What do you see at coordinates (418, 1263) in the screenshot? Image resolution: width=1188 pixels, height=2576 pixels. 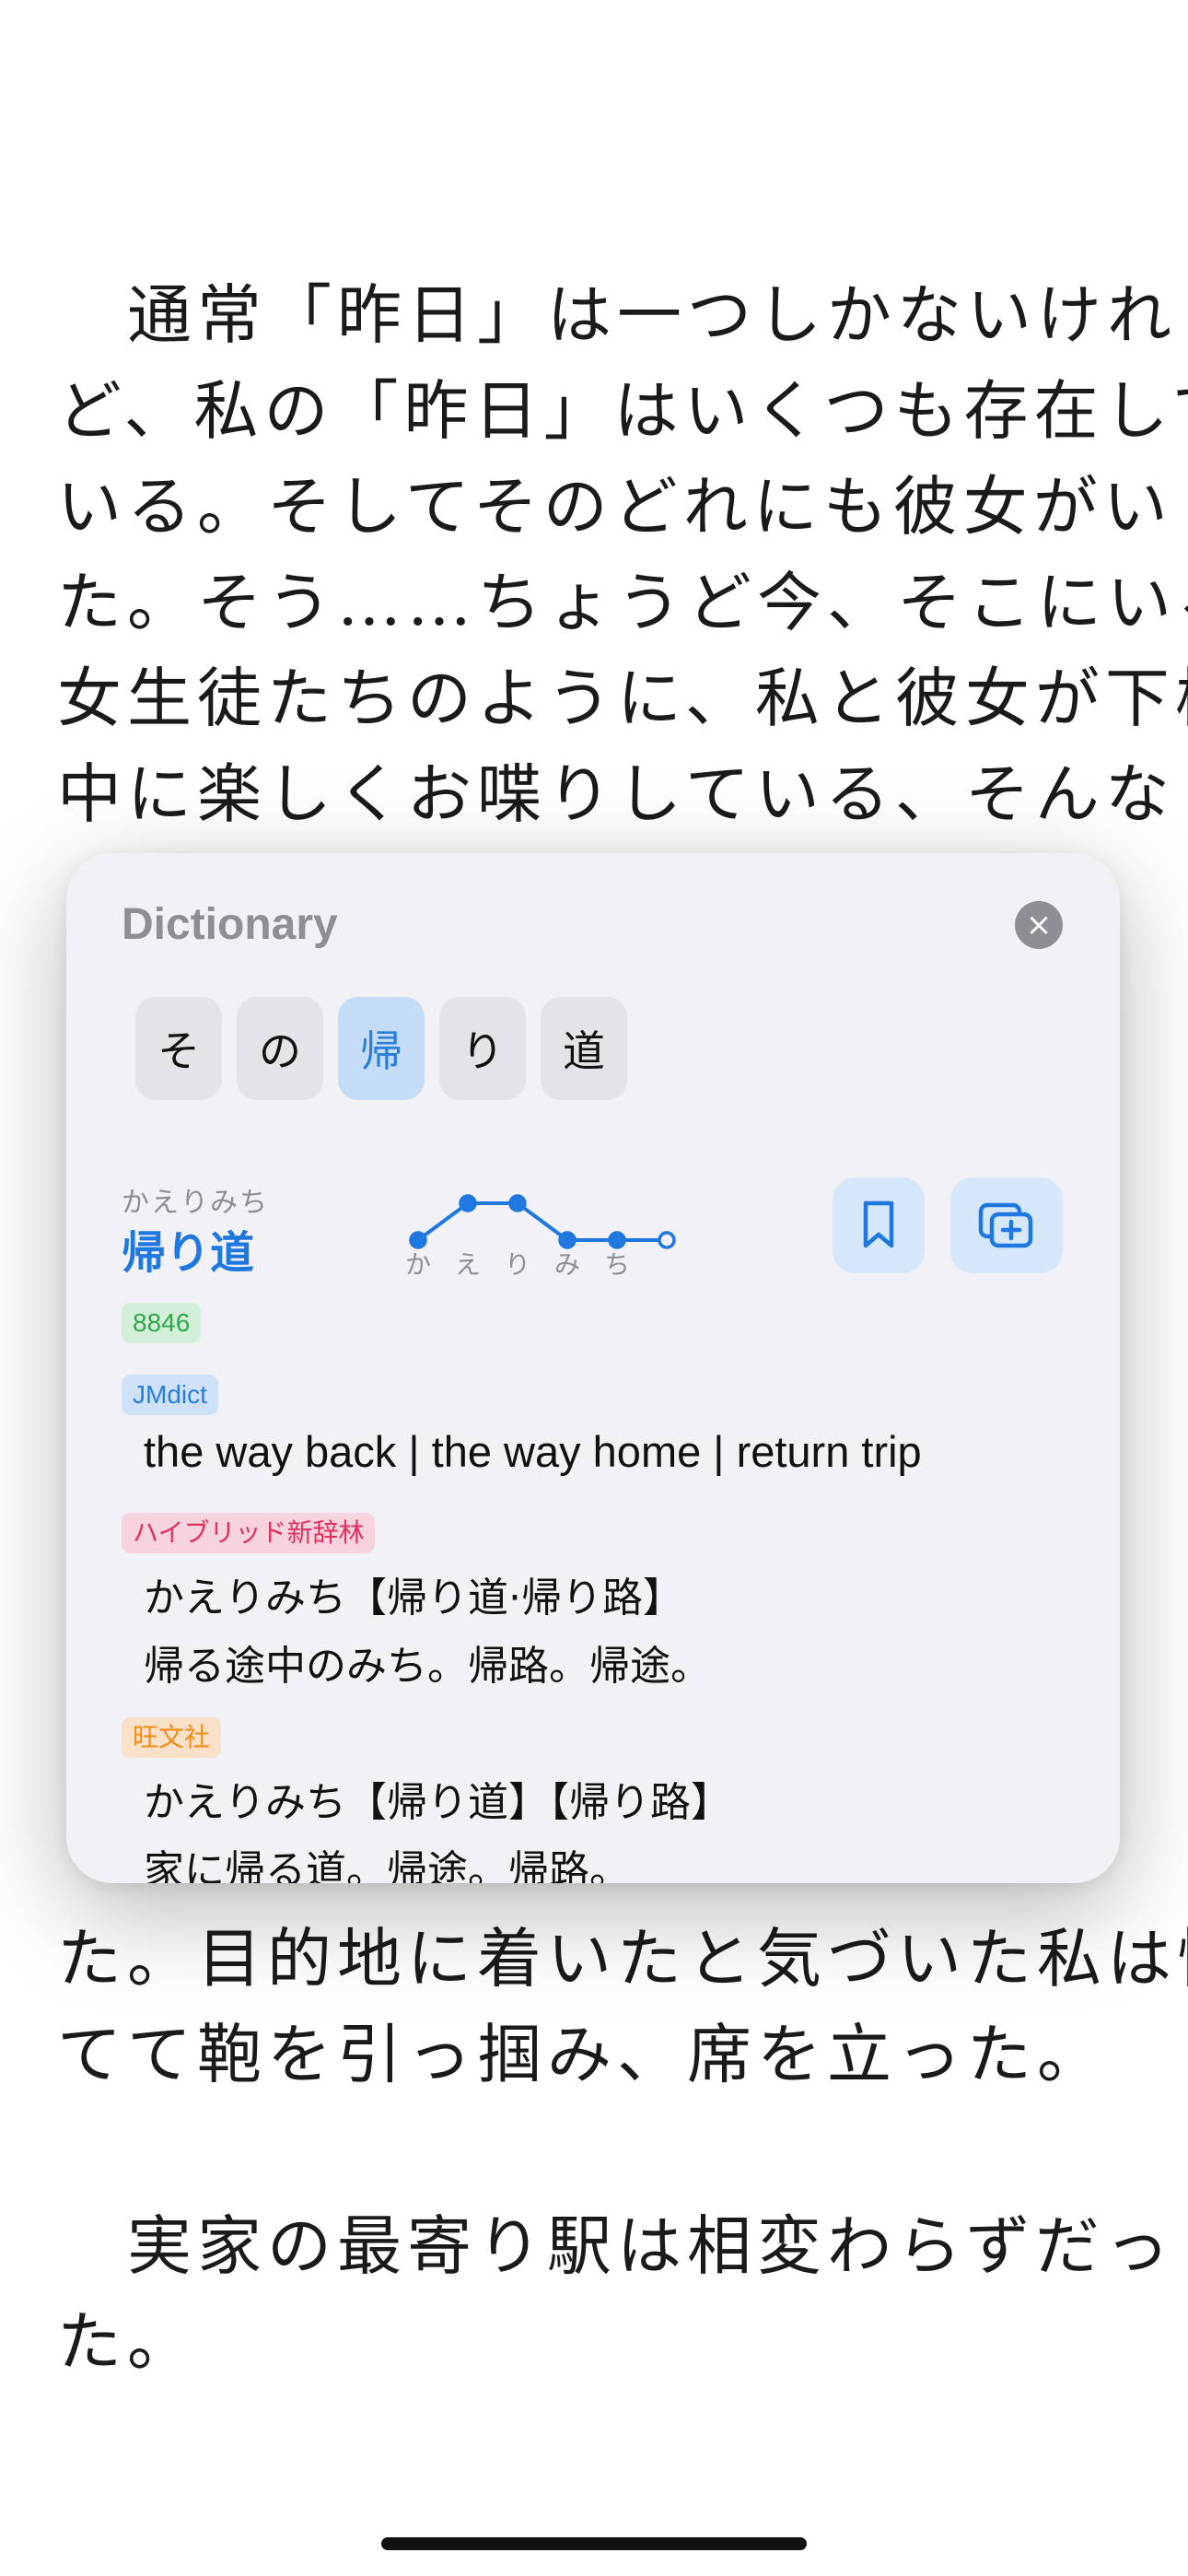 I see `pitch-mora-label: か` at bounding box center [418, 1263].